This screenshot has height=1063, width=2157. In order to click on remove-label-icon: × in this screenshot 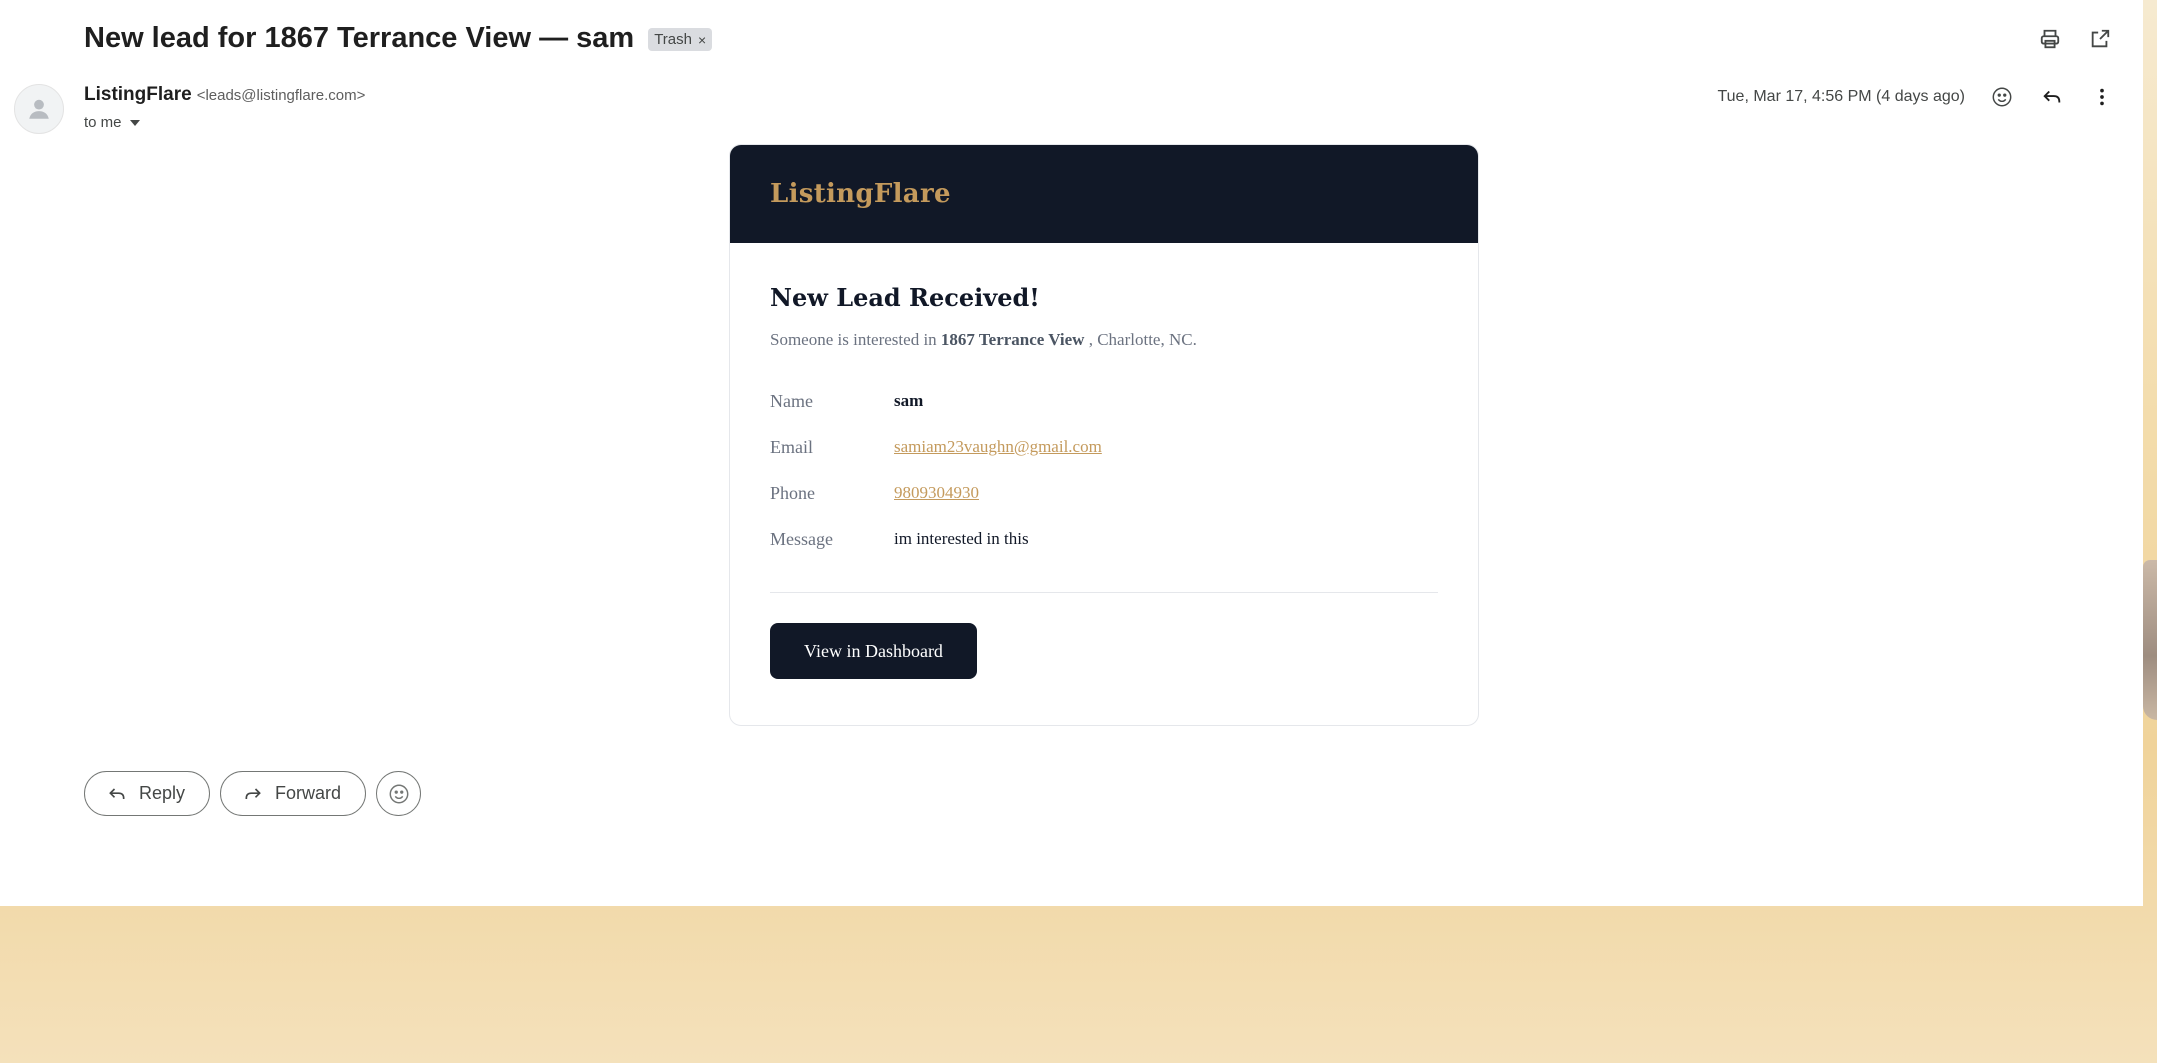, I will do `click(702, 40)`.